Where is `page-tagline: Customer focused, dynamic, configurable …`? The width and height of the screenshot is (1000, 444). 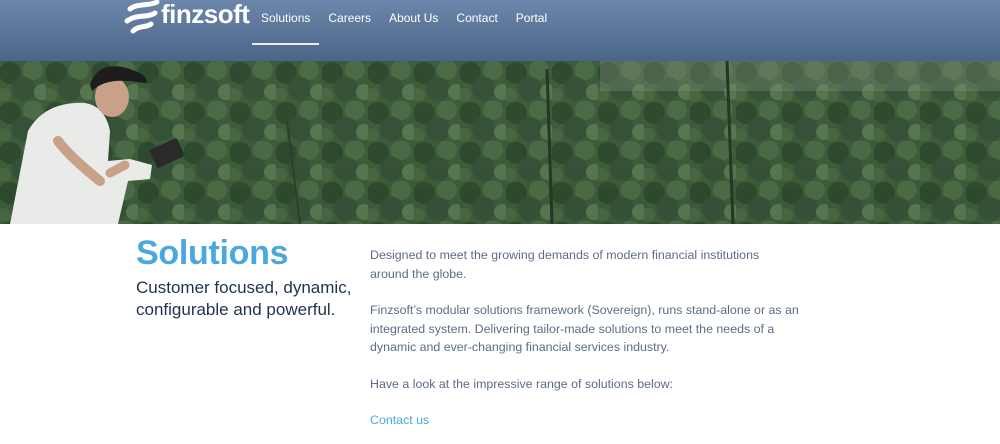
page-tagline: Customer focused, dynamic, configurable … is located at coordinates (244, 298).